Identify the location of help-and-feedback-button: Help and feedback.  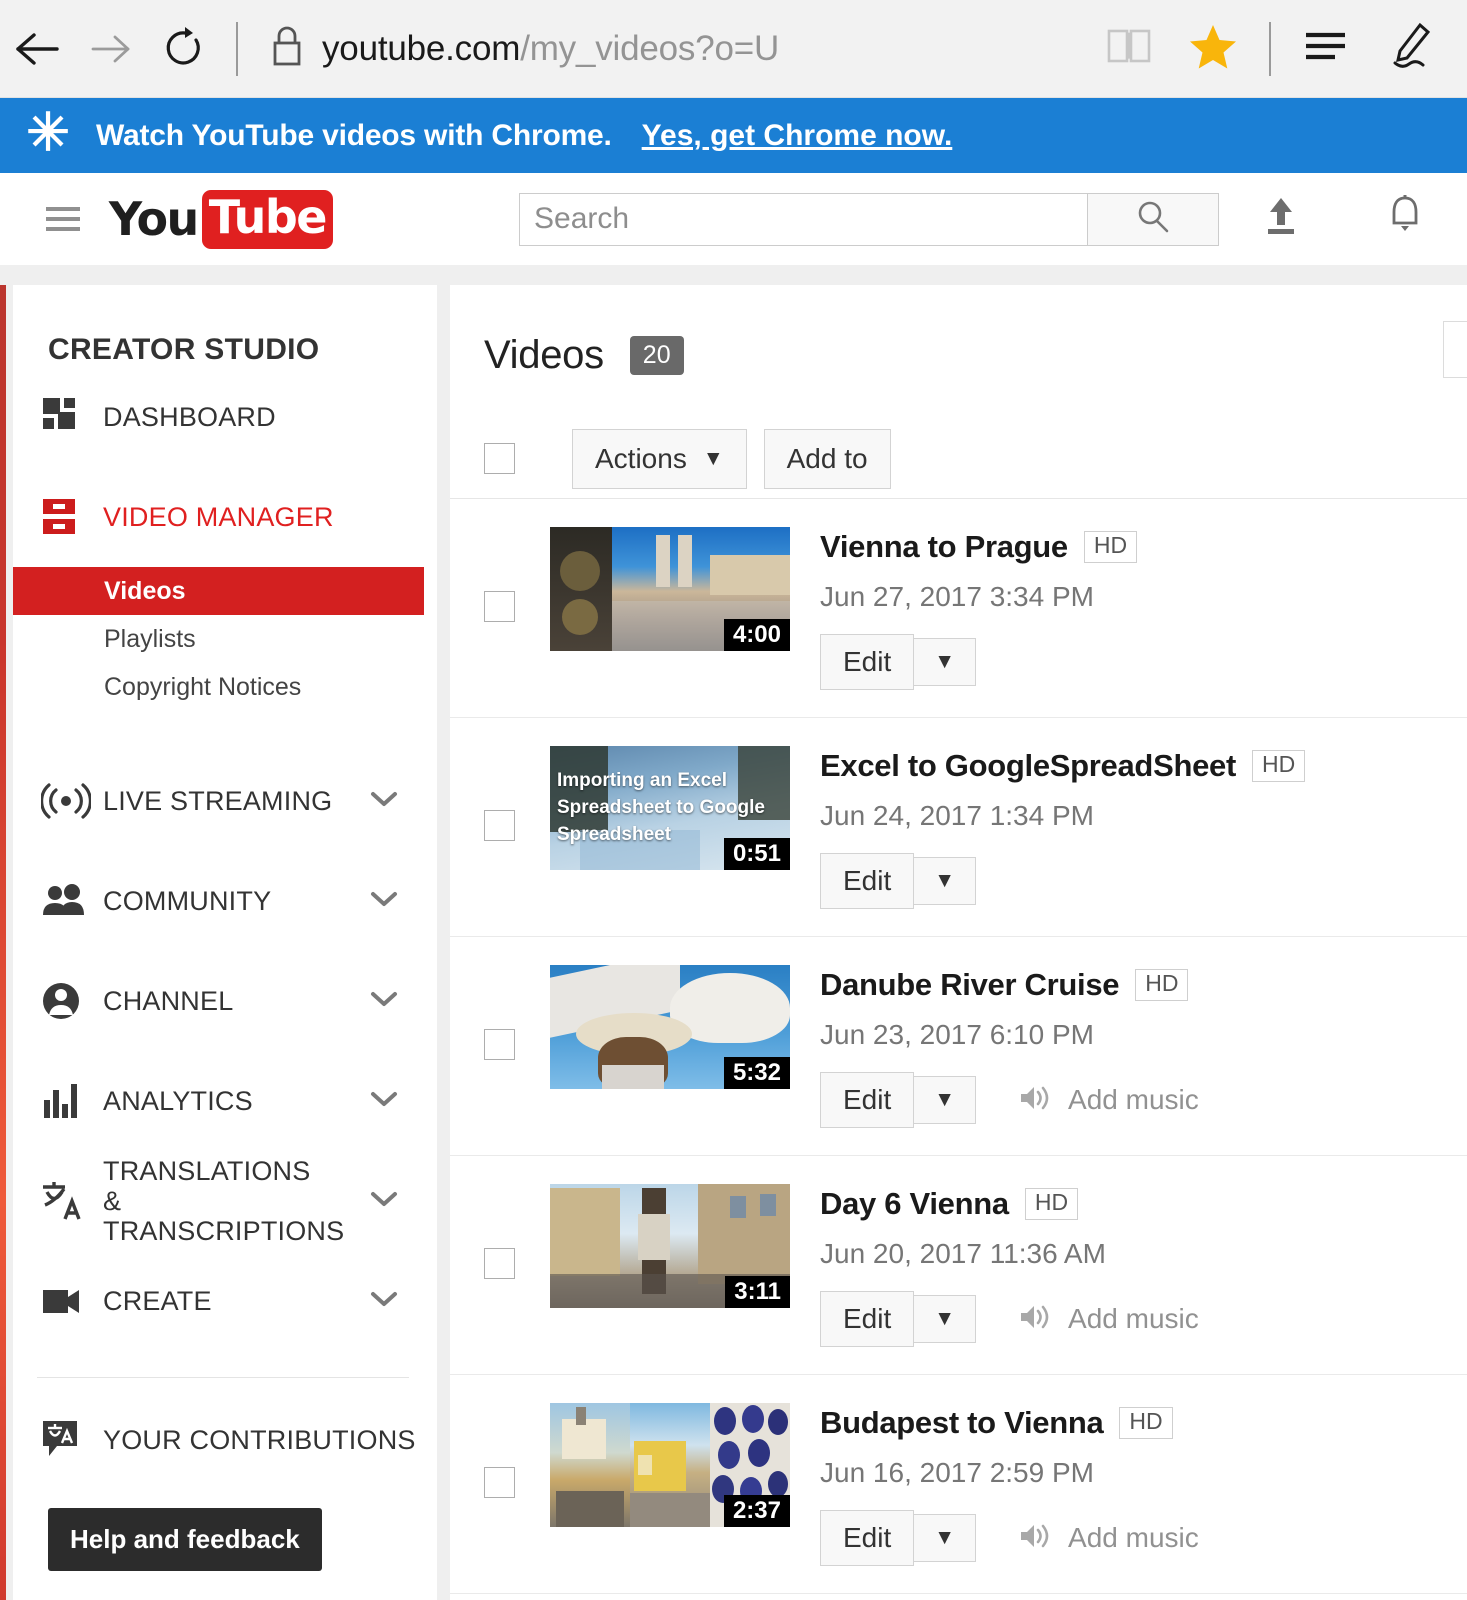
(185, 1539).